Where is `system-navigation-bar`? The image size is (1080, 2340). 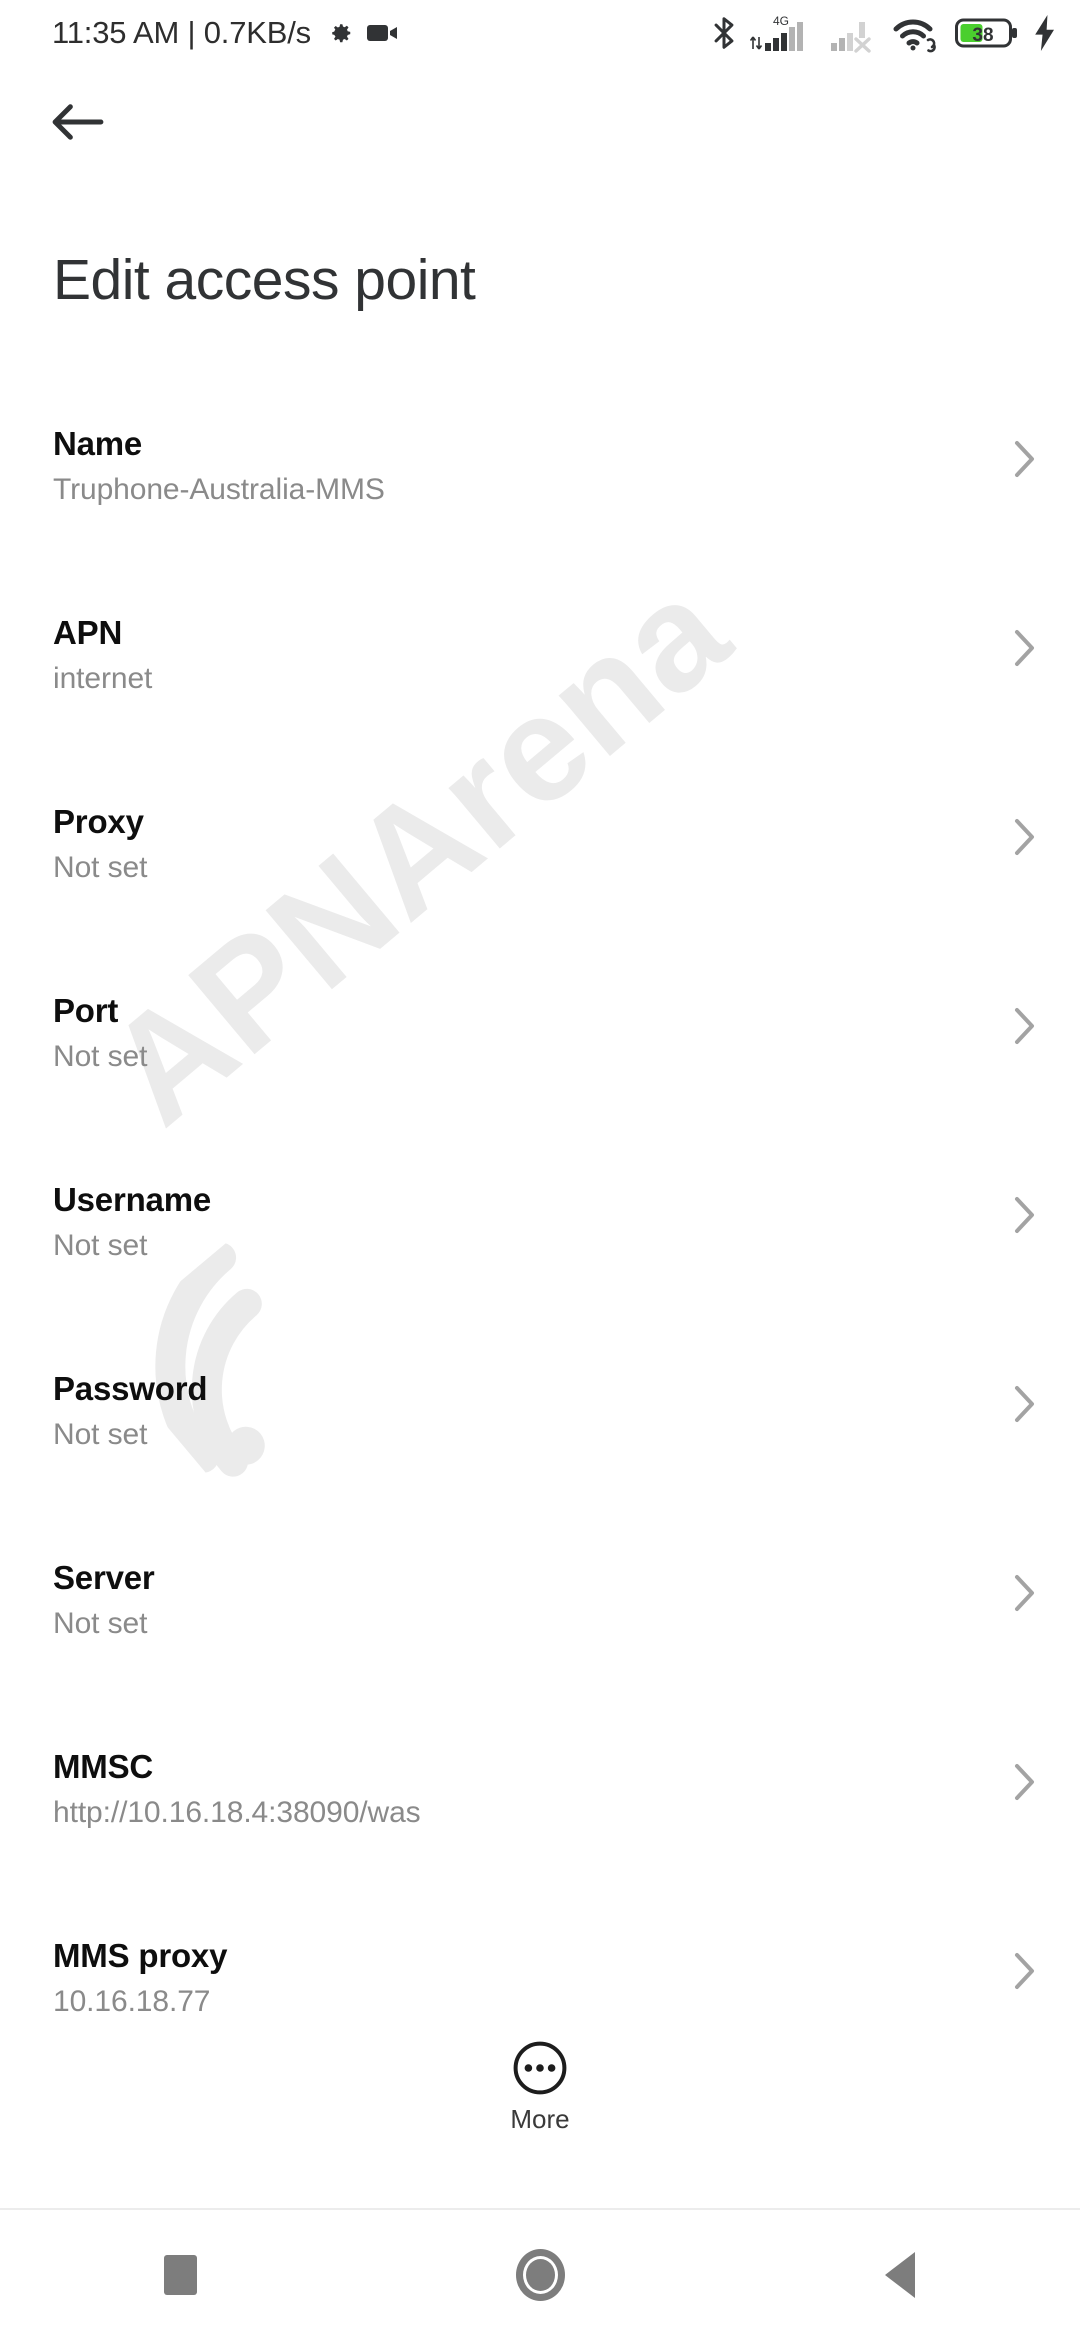 system-navigation-bar is located at coordinates (540, 2274).